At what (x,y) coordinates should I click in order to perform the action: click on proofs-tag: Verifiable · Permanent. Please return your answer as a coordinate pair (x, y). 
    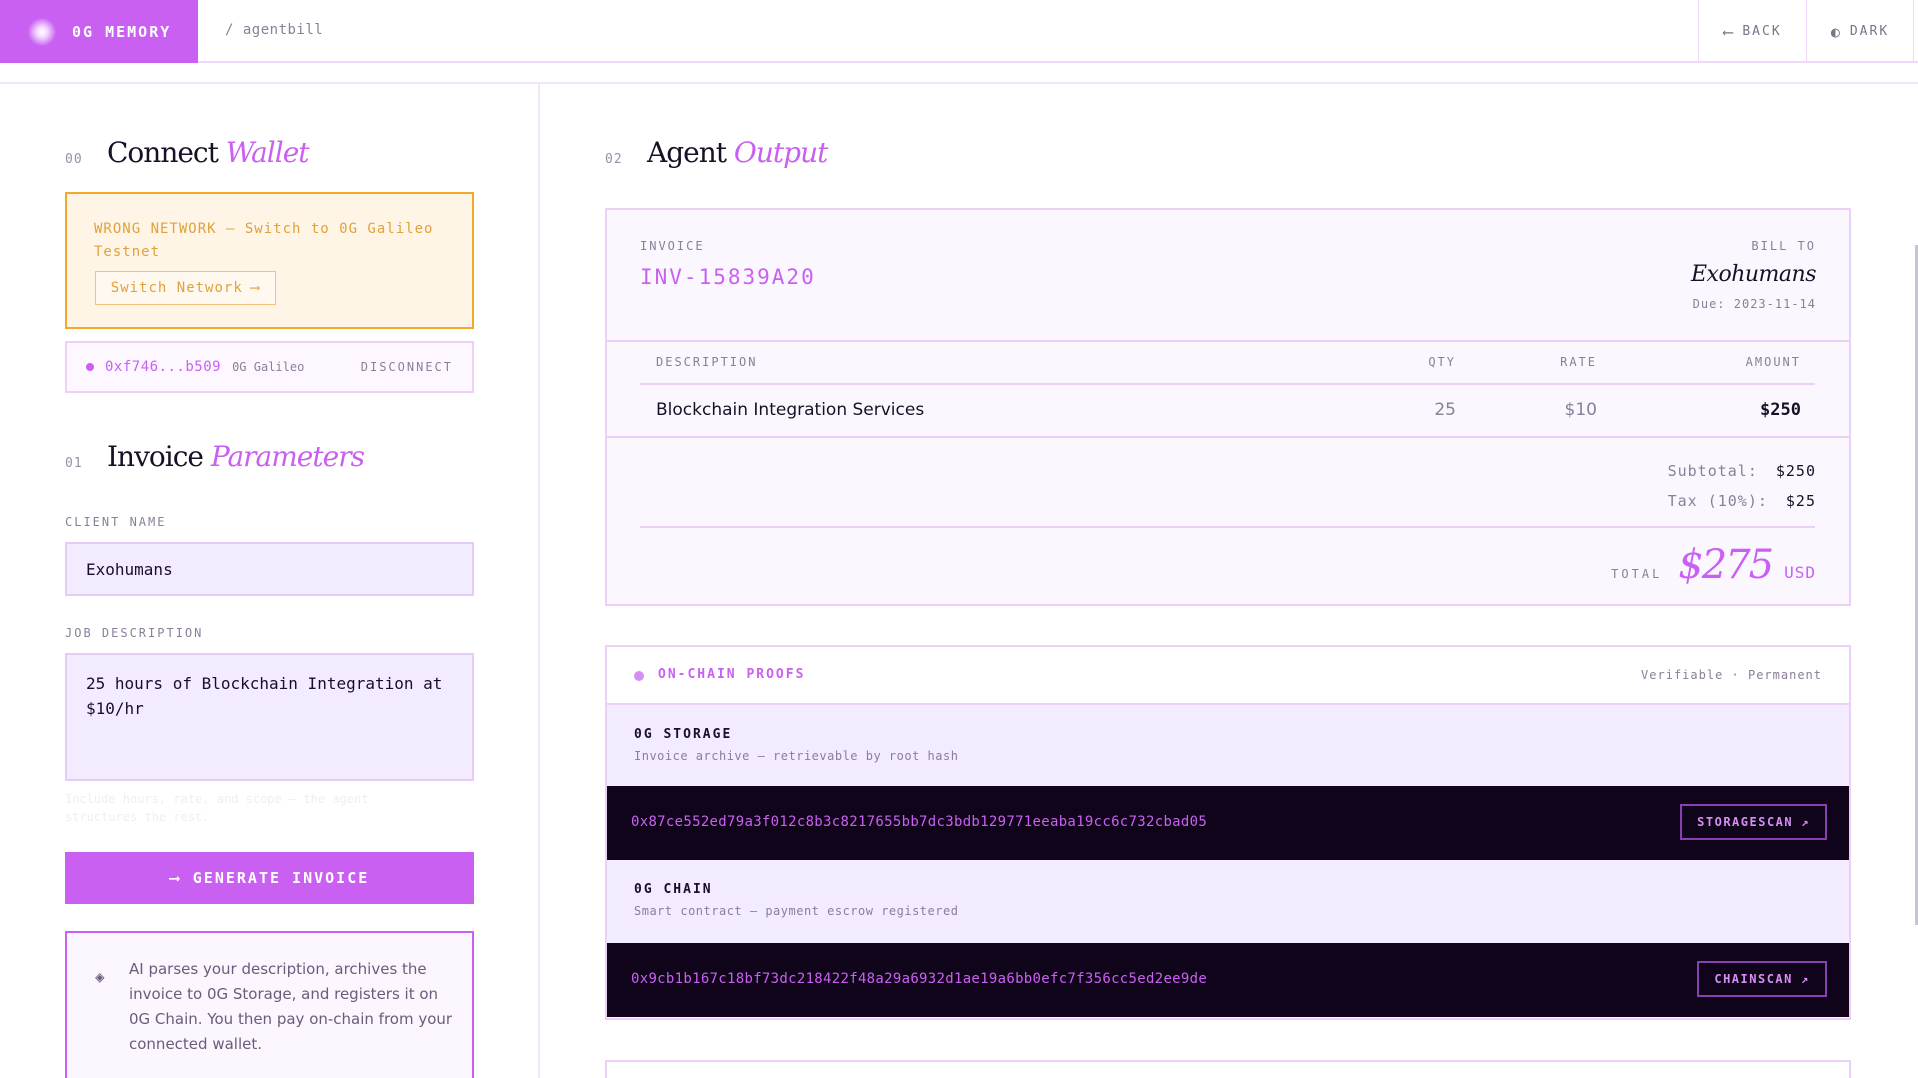
    Looking at the image, I should click on (1731, 675).